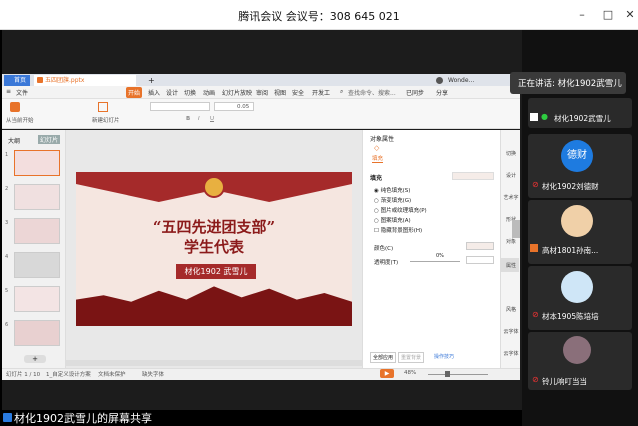 The image size is (638, 426). I want to click on fill-solid-label: 纯色填充(S), so click(395, 191).